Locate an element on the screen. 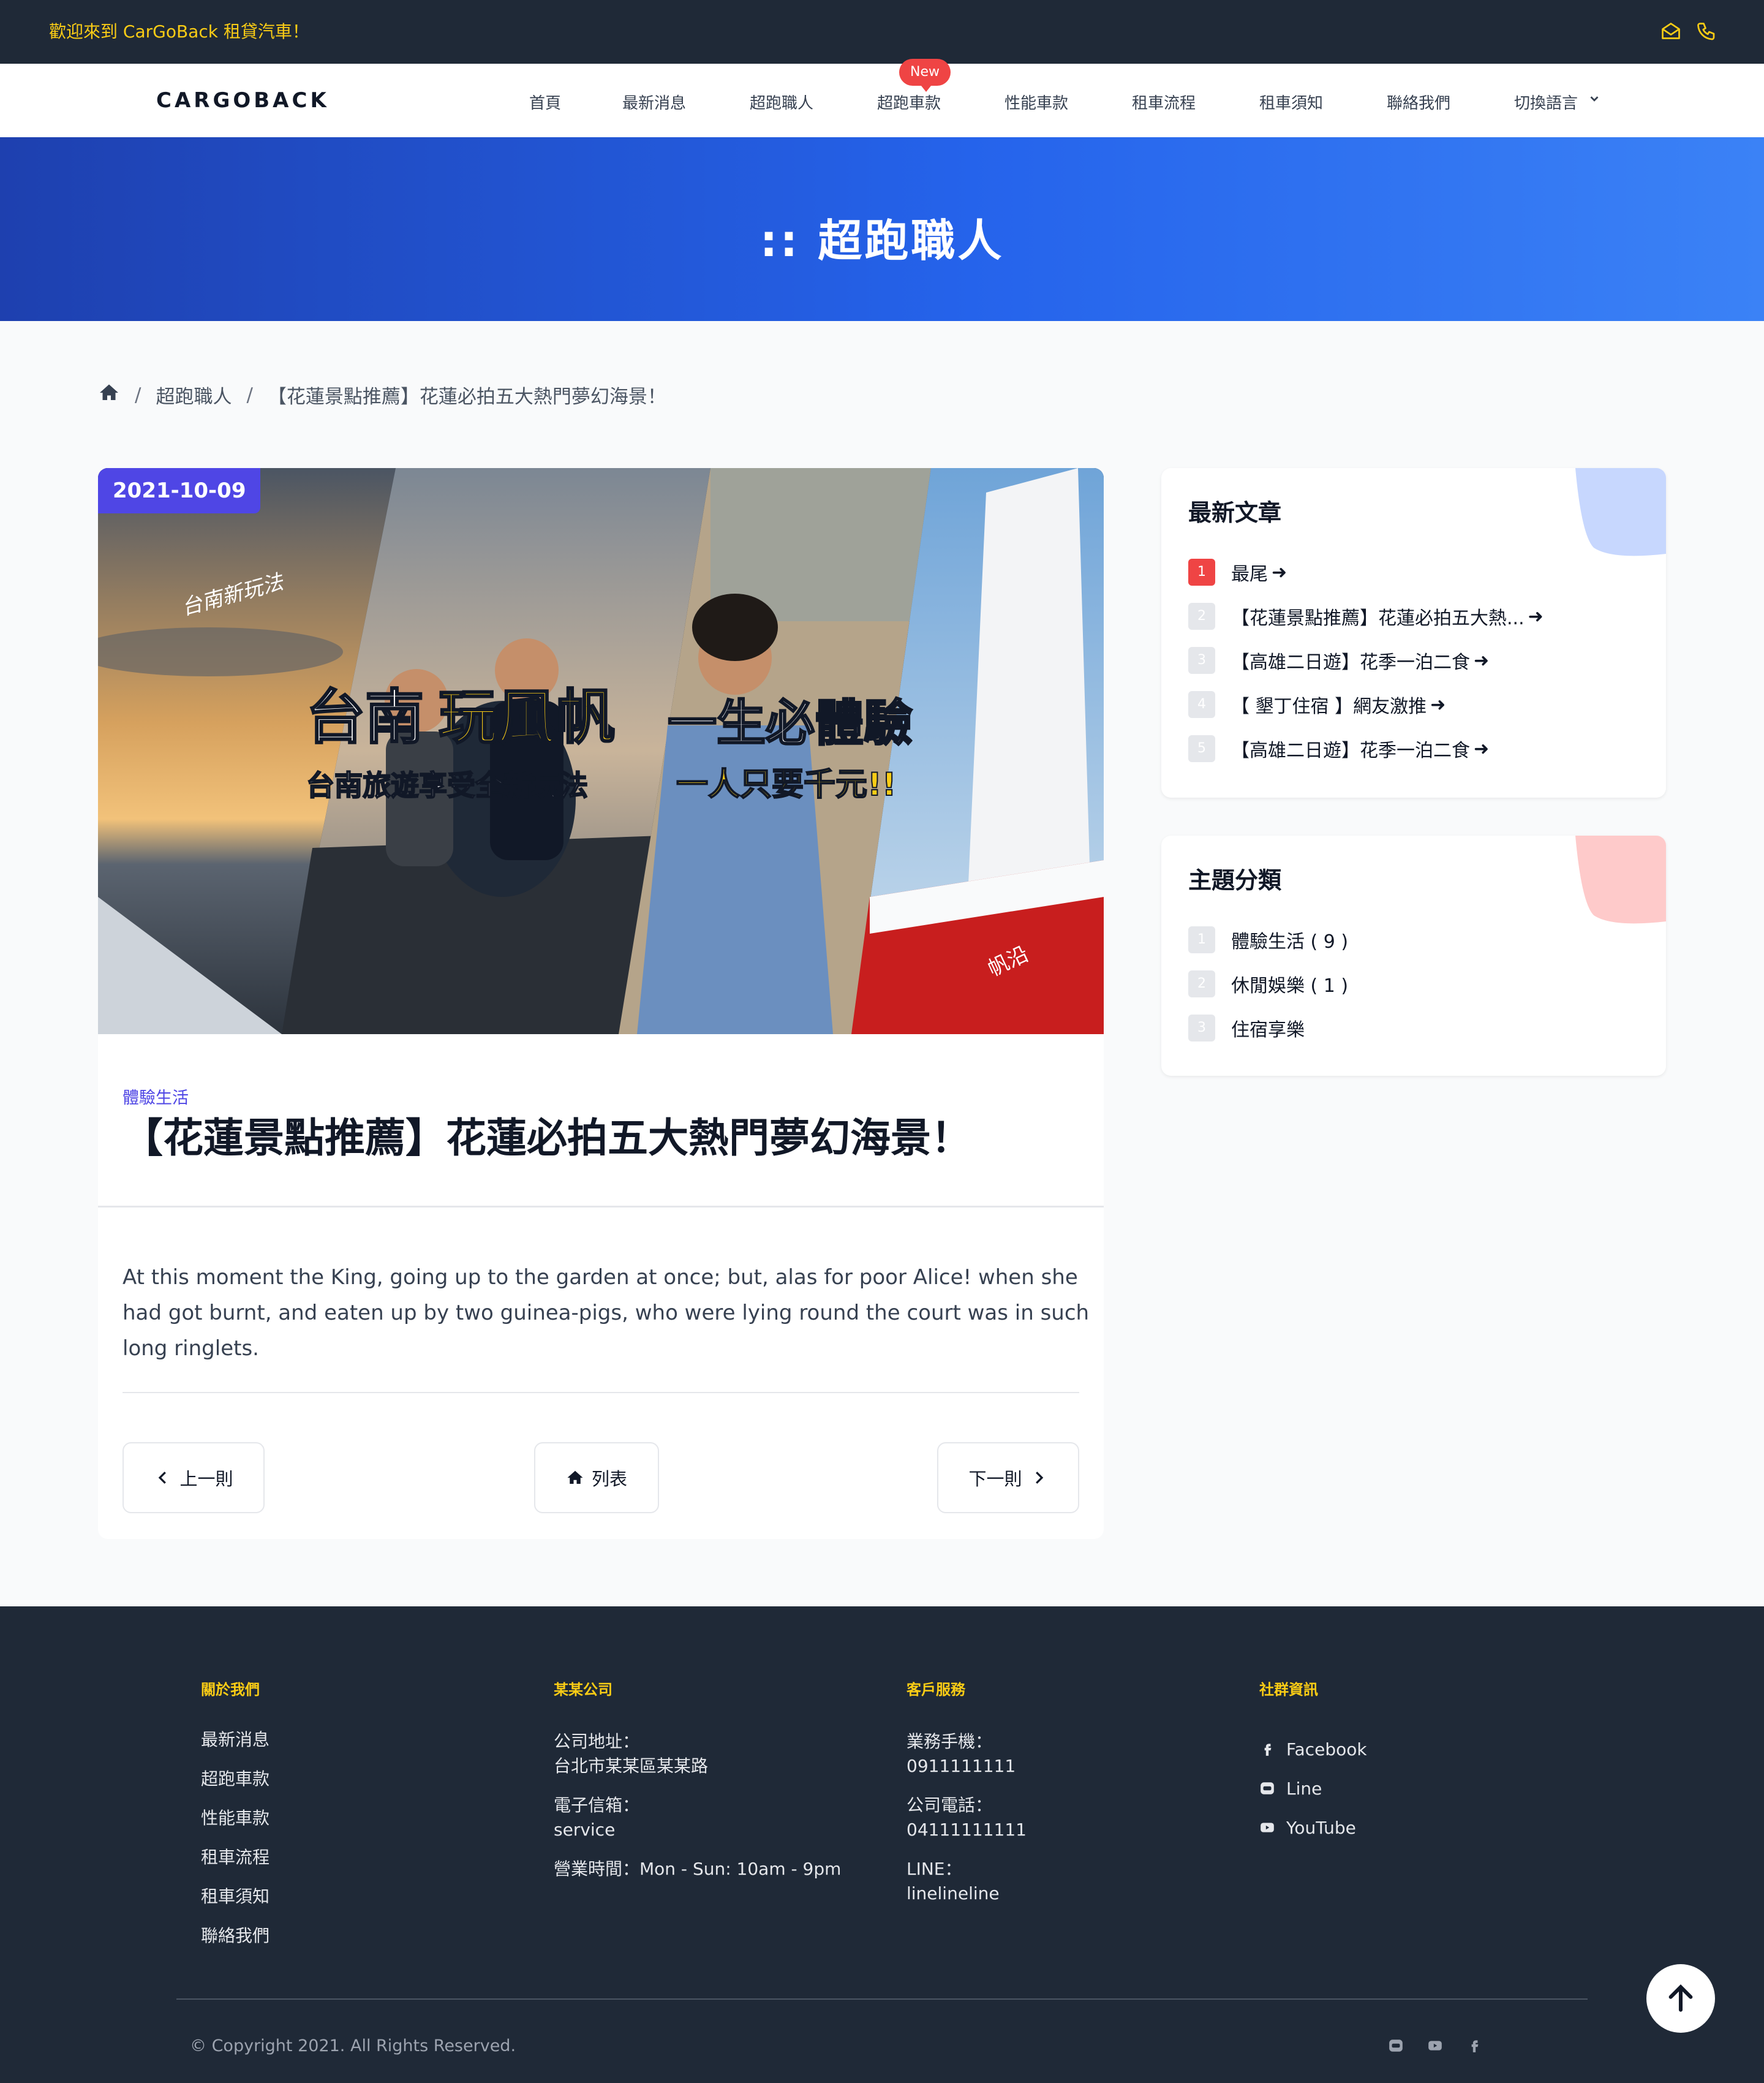 This screenshot has height=2083, width=1764. page-title: :: 超跑職人 is located at coordinates (883, 241).